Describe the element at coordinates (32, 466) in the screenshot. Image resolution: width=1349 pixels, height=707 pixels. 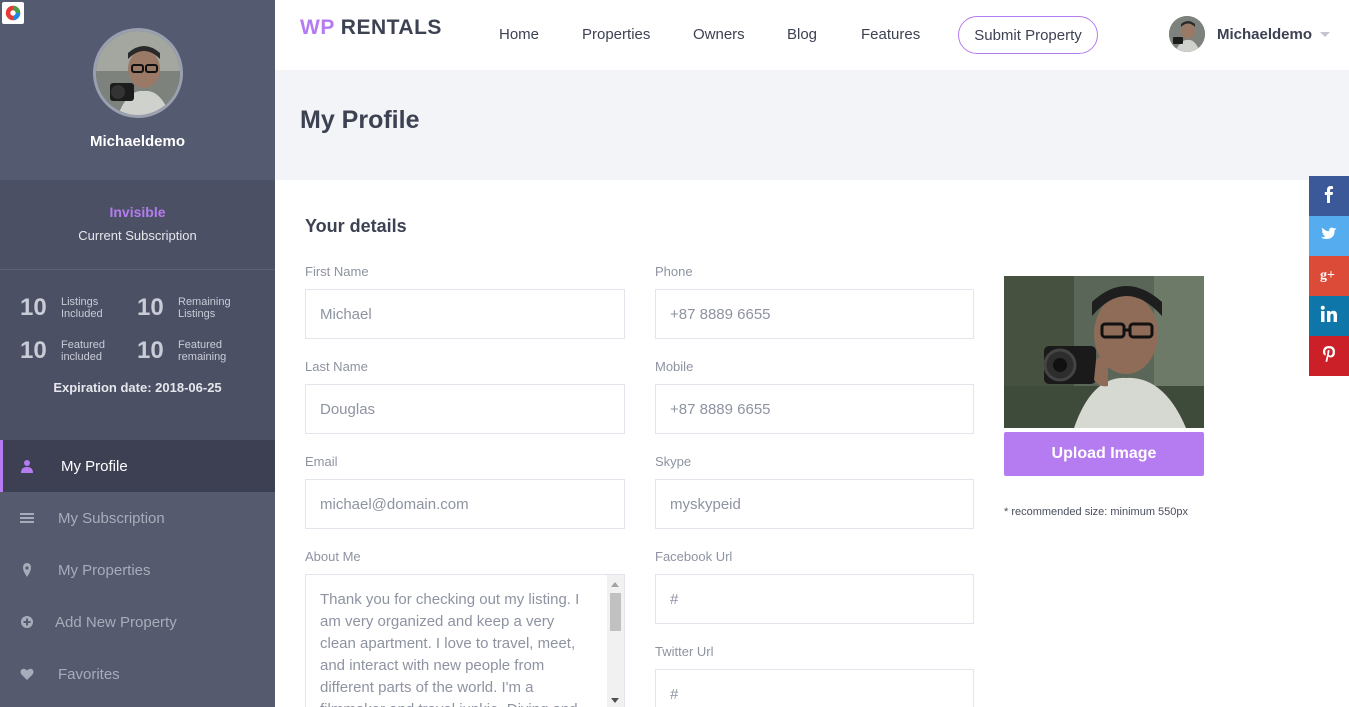
I see `user-icon` at that location.